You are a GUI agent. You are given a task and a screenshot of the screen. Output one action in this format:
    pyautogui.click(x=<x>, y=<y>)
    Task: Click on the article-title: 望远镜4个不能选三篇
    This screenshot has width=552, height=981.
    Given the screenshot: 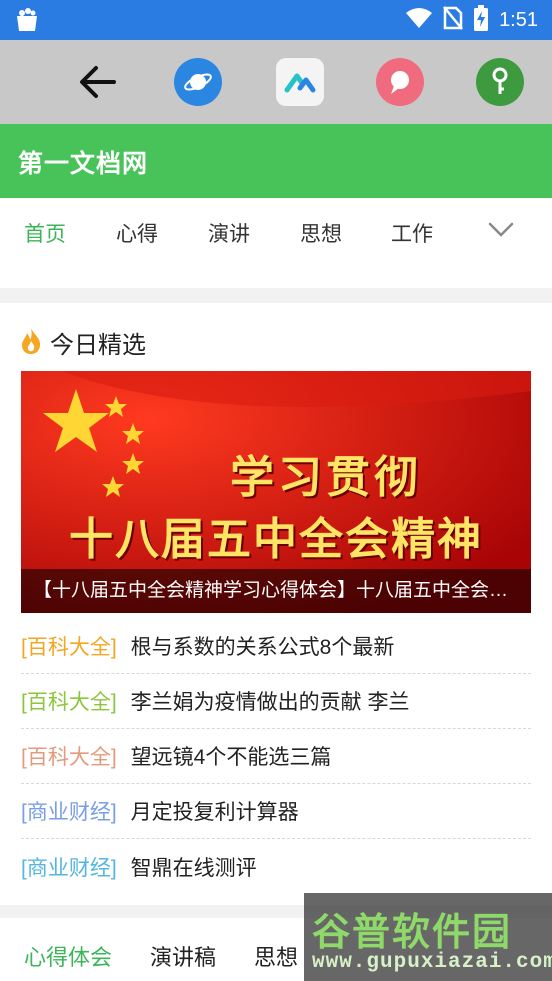 What is the action you would take?
    pyautogui.click(x=231, y=757)
    